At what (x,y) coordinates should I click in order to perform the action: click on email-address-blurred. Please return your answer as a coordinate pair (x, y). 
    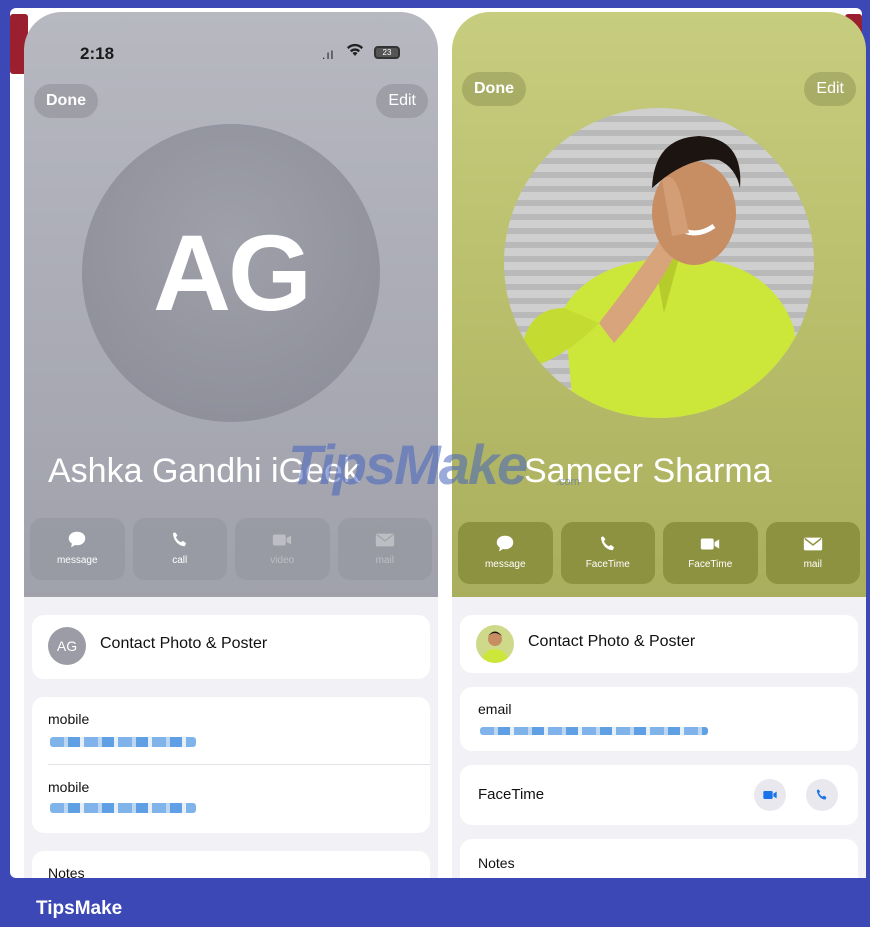
    Looking at the image, I should click on (594, 731).